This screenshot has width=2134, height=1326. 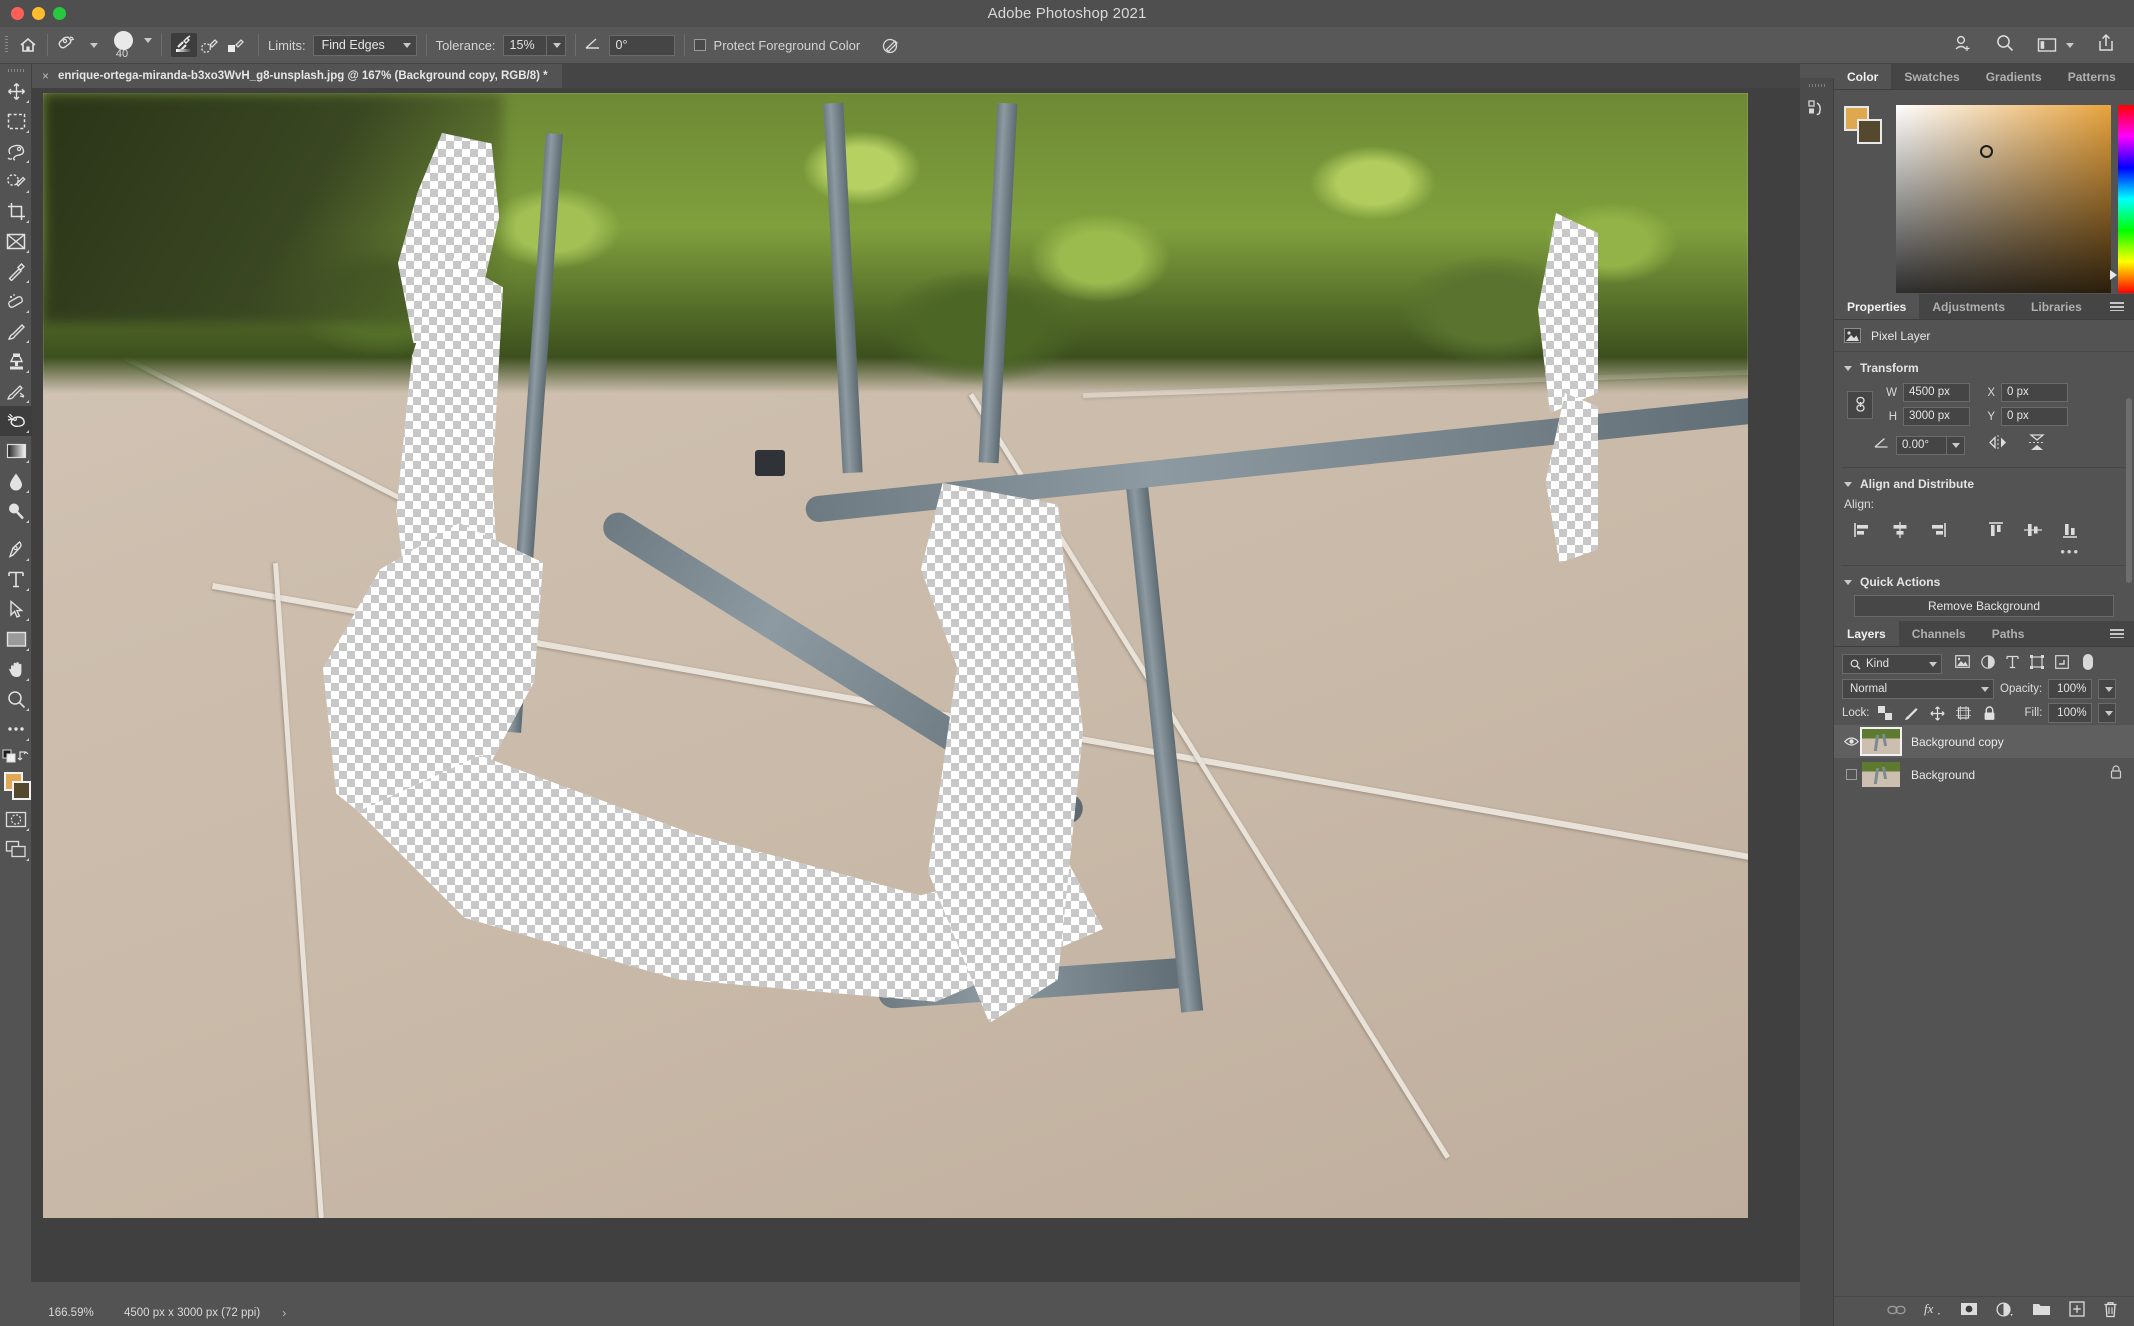 What do you see at coordinates (16, 361) in the screenshot?
I see `clone-stamp-tool` at bounding box center [16, 361].